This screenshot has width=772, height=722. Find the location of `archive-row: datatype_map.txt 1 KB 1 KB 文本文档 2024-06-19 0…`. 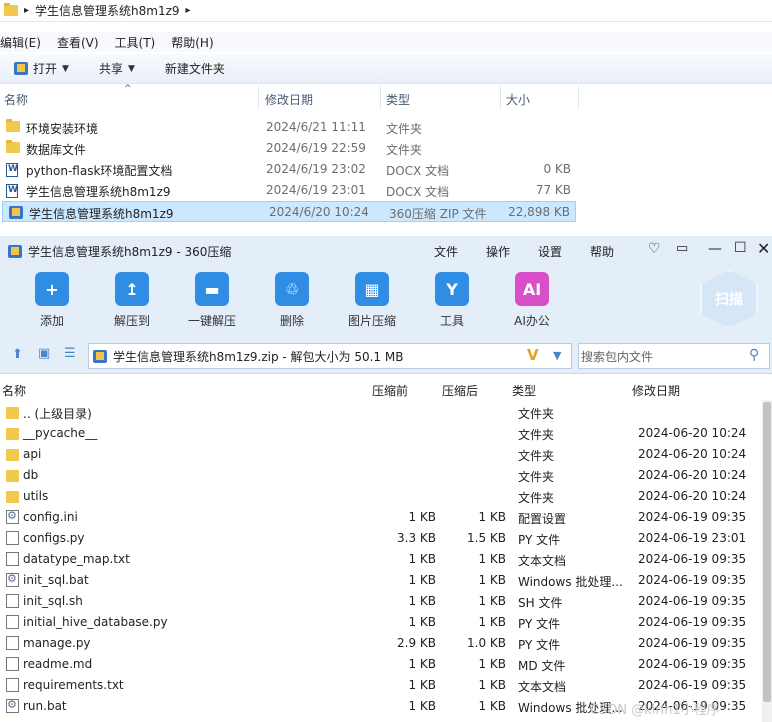

archive-row: datatype_map.txt 1 KB 1 KB 文本文档 2024-06-19 0… is located at coordinates (381, 559).